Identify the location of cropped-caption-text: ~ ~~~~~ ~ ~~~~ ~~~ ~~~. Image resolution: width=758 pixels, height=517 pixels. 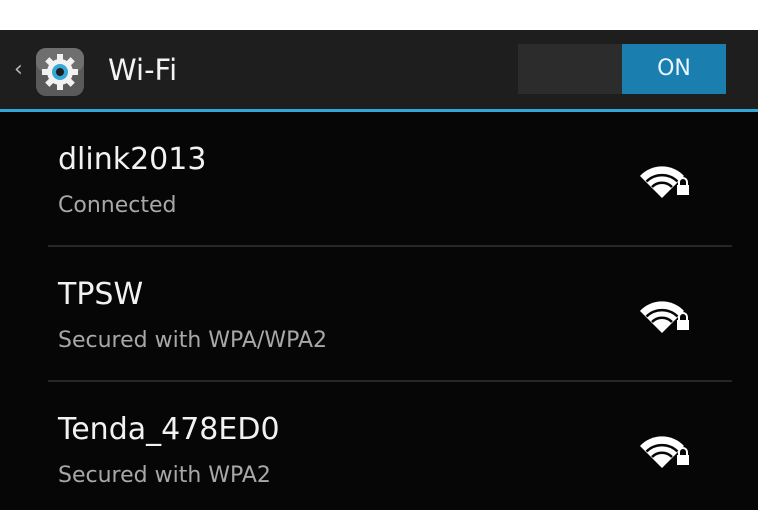
(409, 12).